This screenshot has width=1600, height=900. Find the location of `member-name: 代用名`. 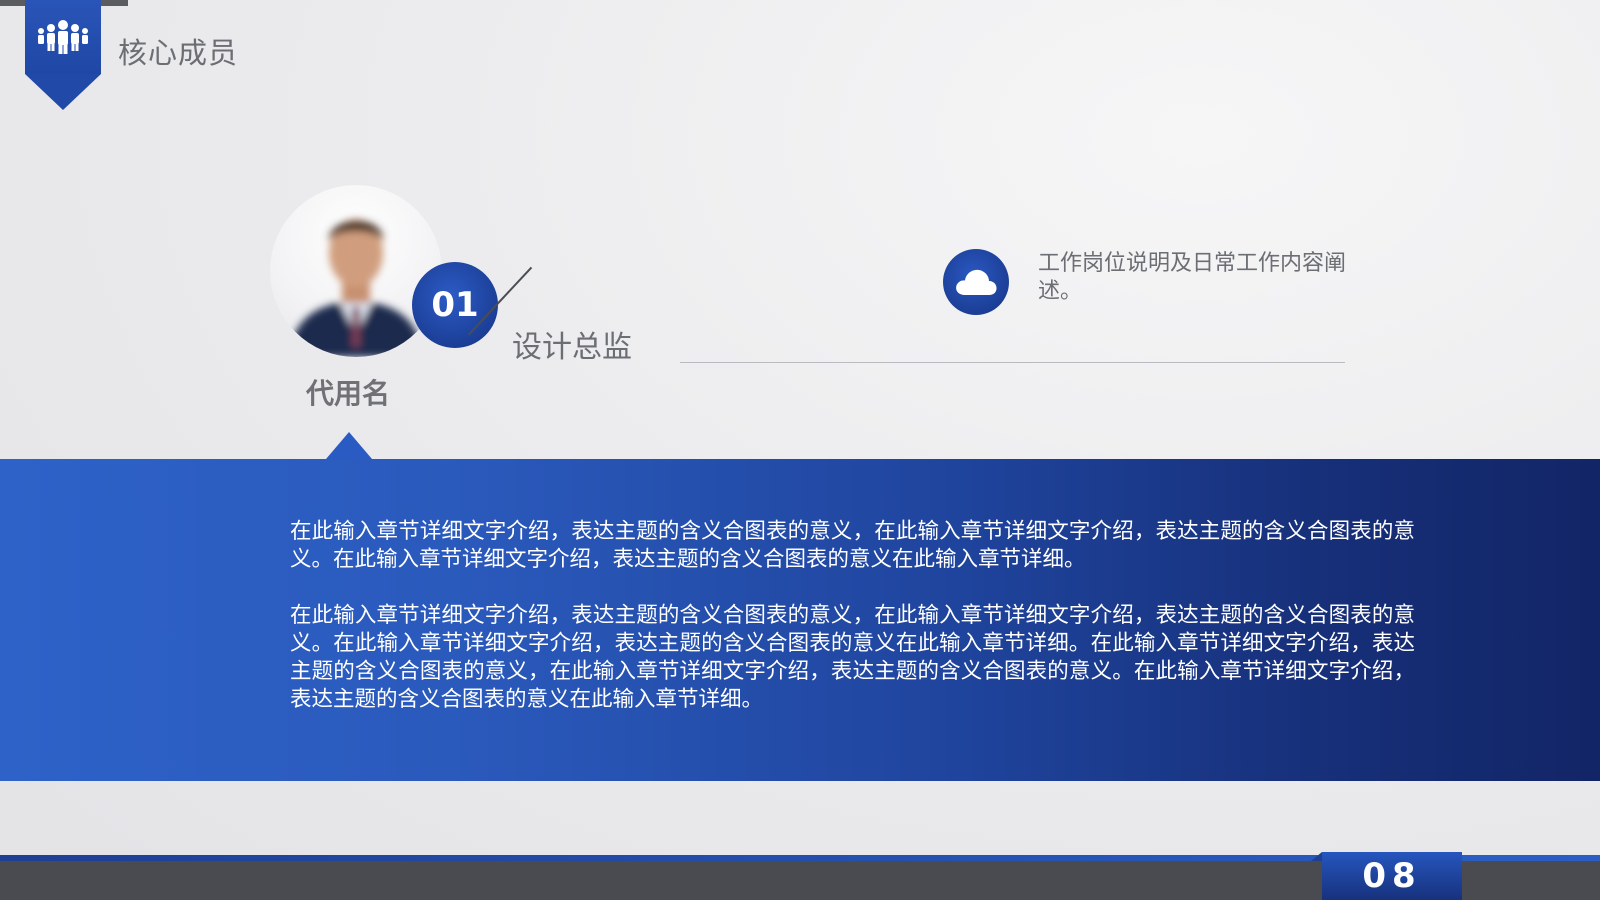

member-name: 代用名 is located at coordinates (348, 393).